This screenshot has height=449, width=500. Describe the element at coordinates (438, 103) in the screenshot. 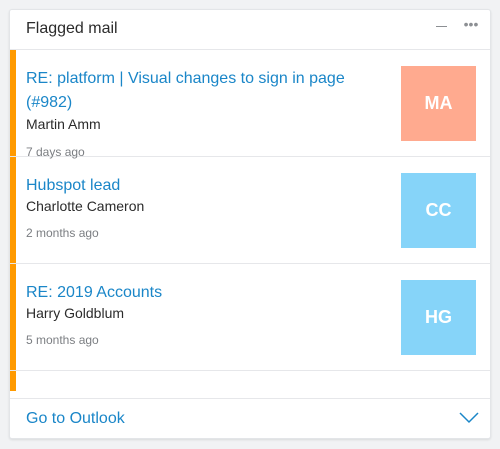

I see `avatar: MA` at that location.